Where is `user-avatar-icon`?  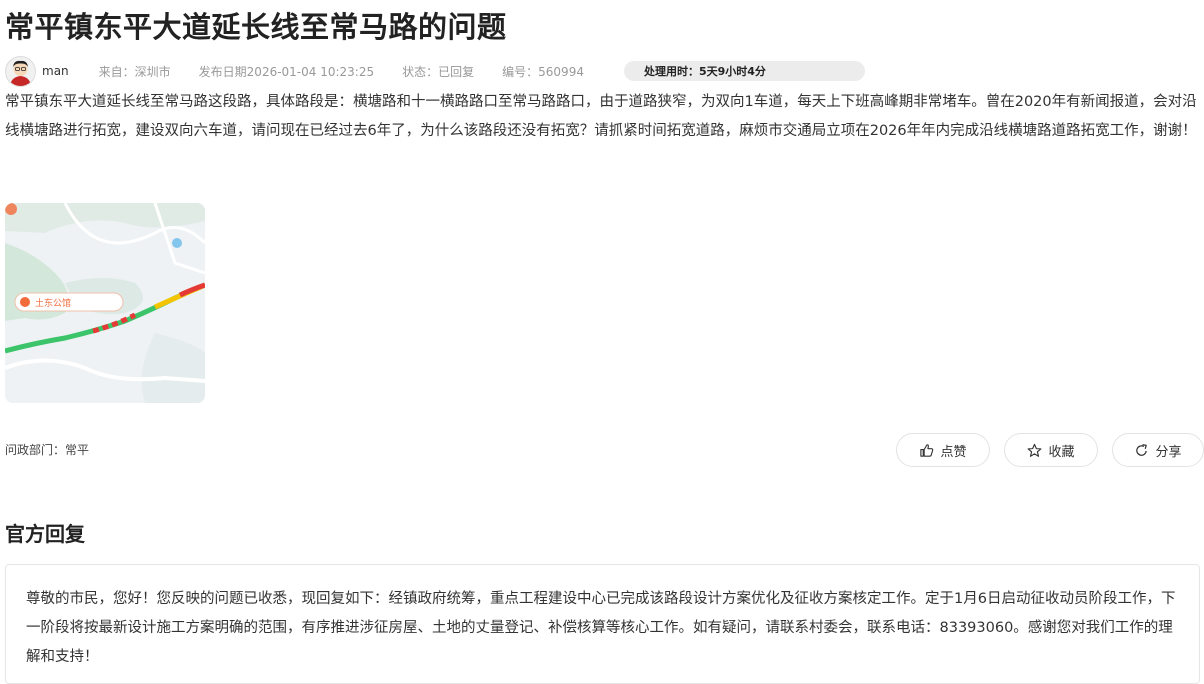
user-avatar-icon is located at coordinates (20, 73).